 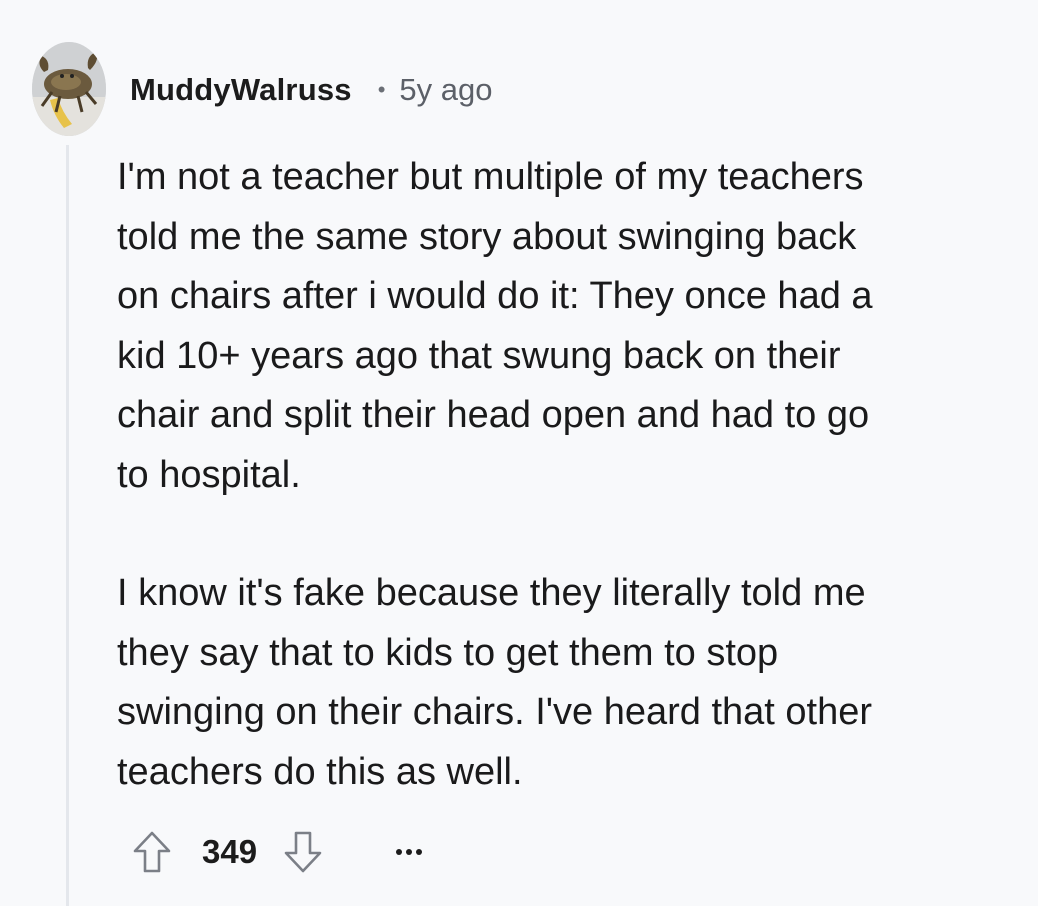 What do you see at coordinates (230, 851) in the screenshot?
I see `vote-score: 349` at bounding box center [230, 851].